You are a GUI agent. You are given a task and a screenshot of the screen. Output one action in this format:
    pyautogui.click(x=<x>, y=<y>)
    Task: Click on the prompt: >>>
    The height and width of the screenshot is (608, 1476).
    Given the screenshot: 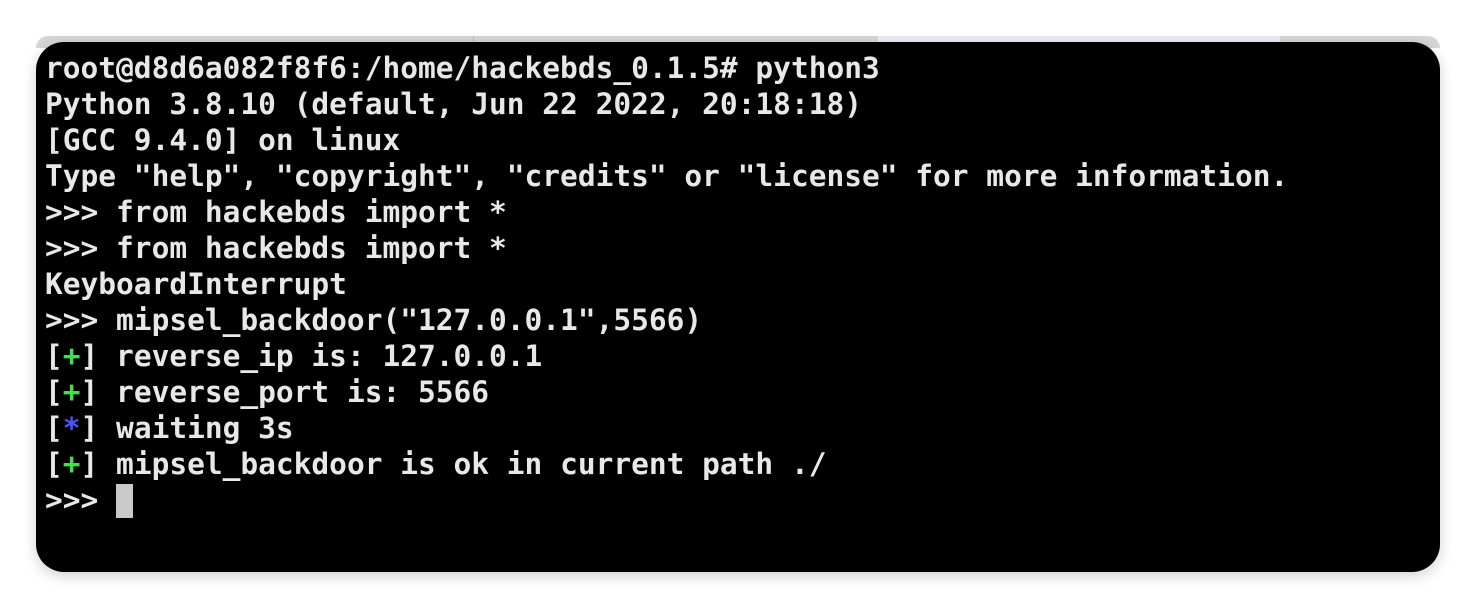 What is the action you would take?
    pyautogui.click(x=81, y=500)
    